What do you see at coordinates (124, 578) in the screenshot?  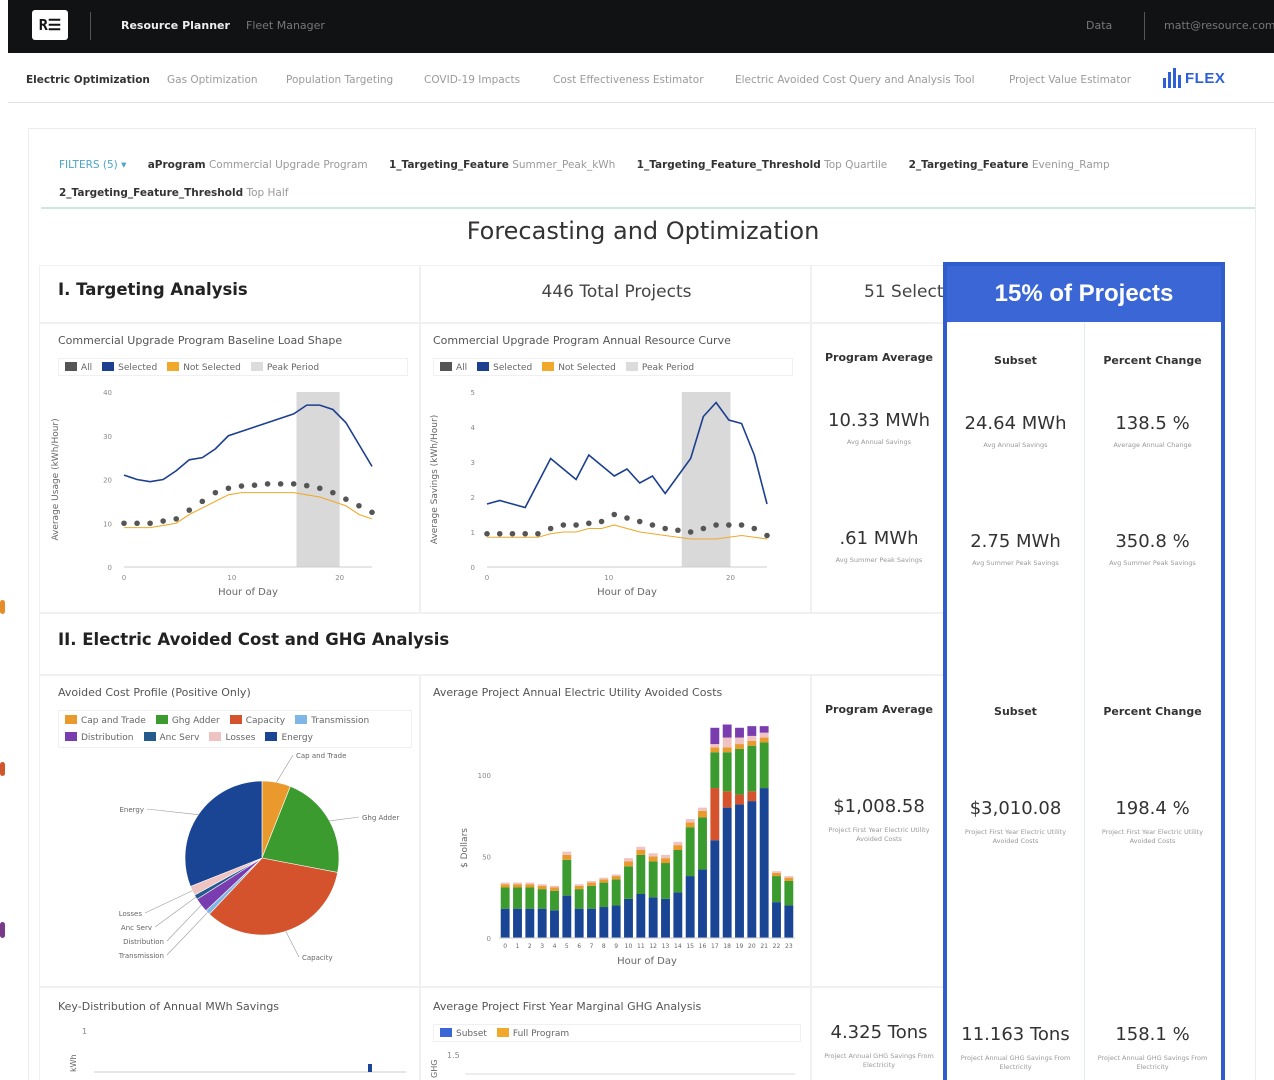 I see `x-tick-label: 0` at bounding box center [124, 578].